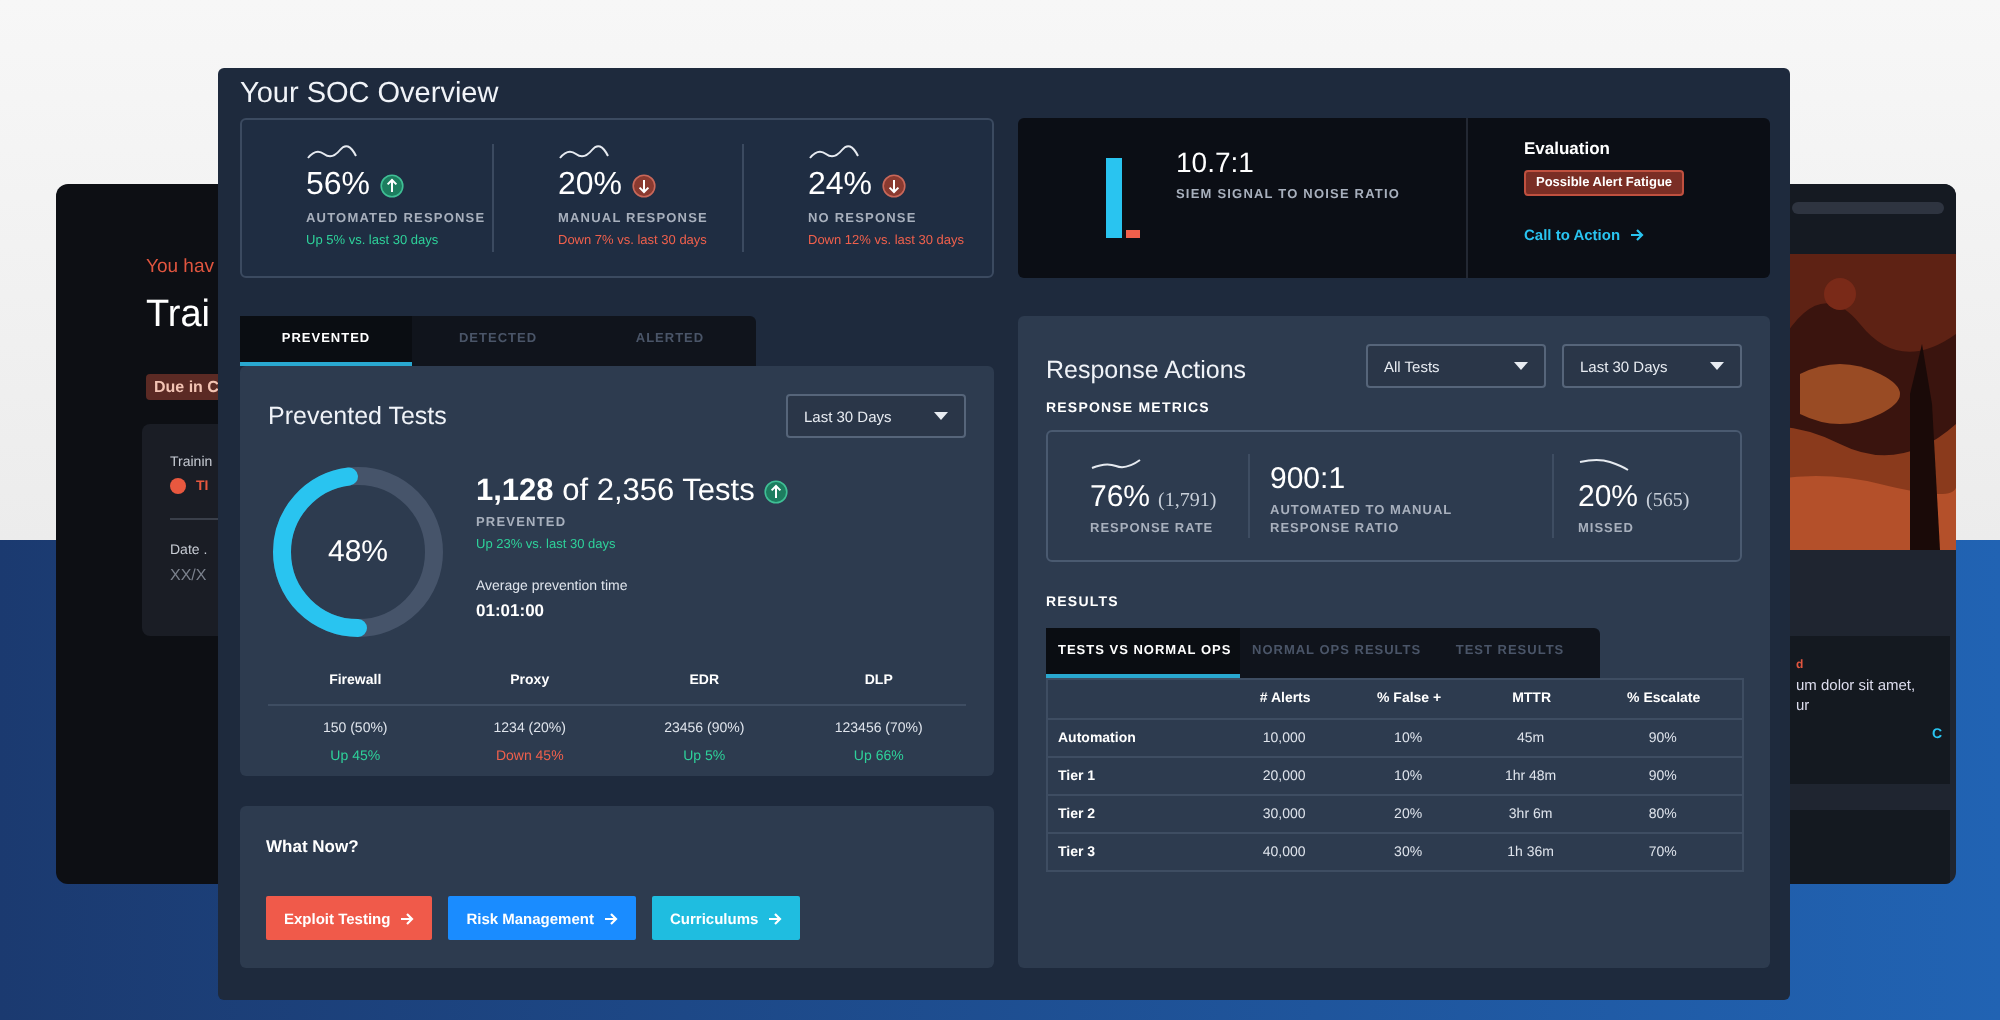 This screenshot has width=2000, height=1020. I want to click on card-title: What Now?, so click(313, 846).